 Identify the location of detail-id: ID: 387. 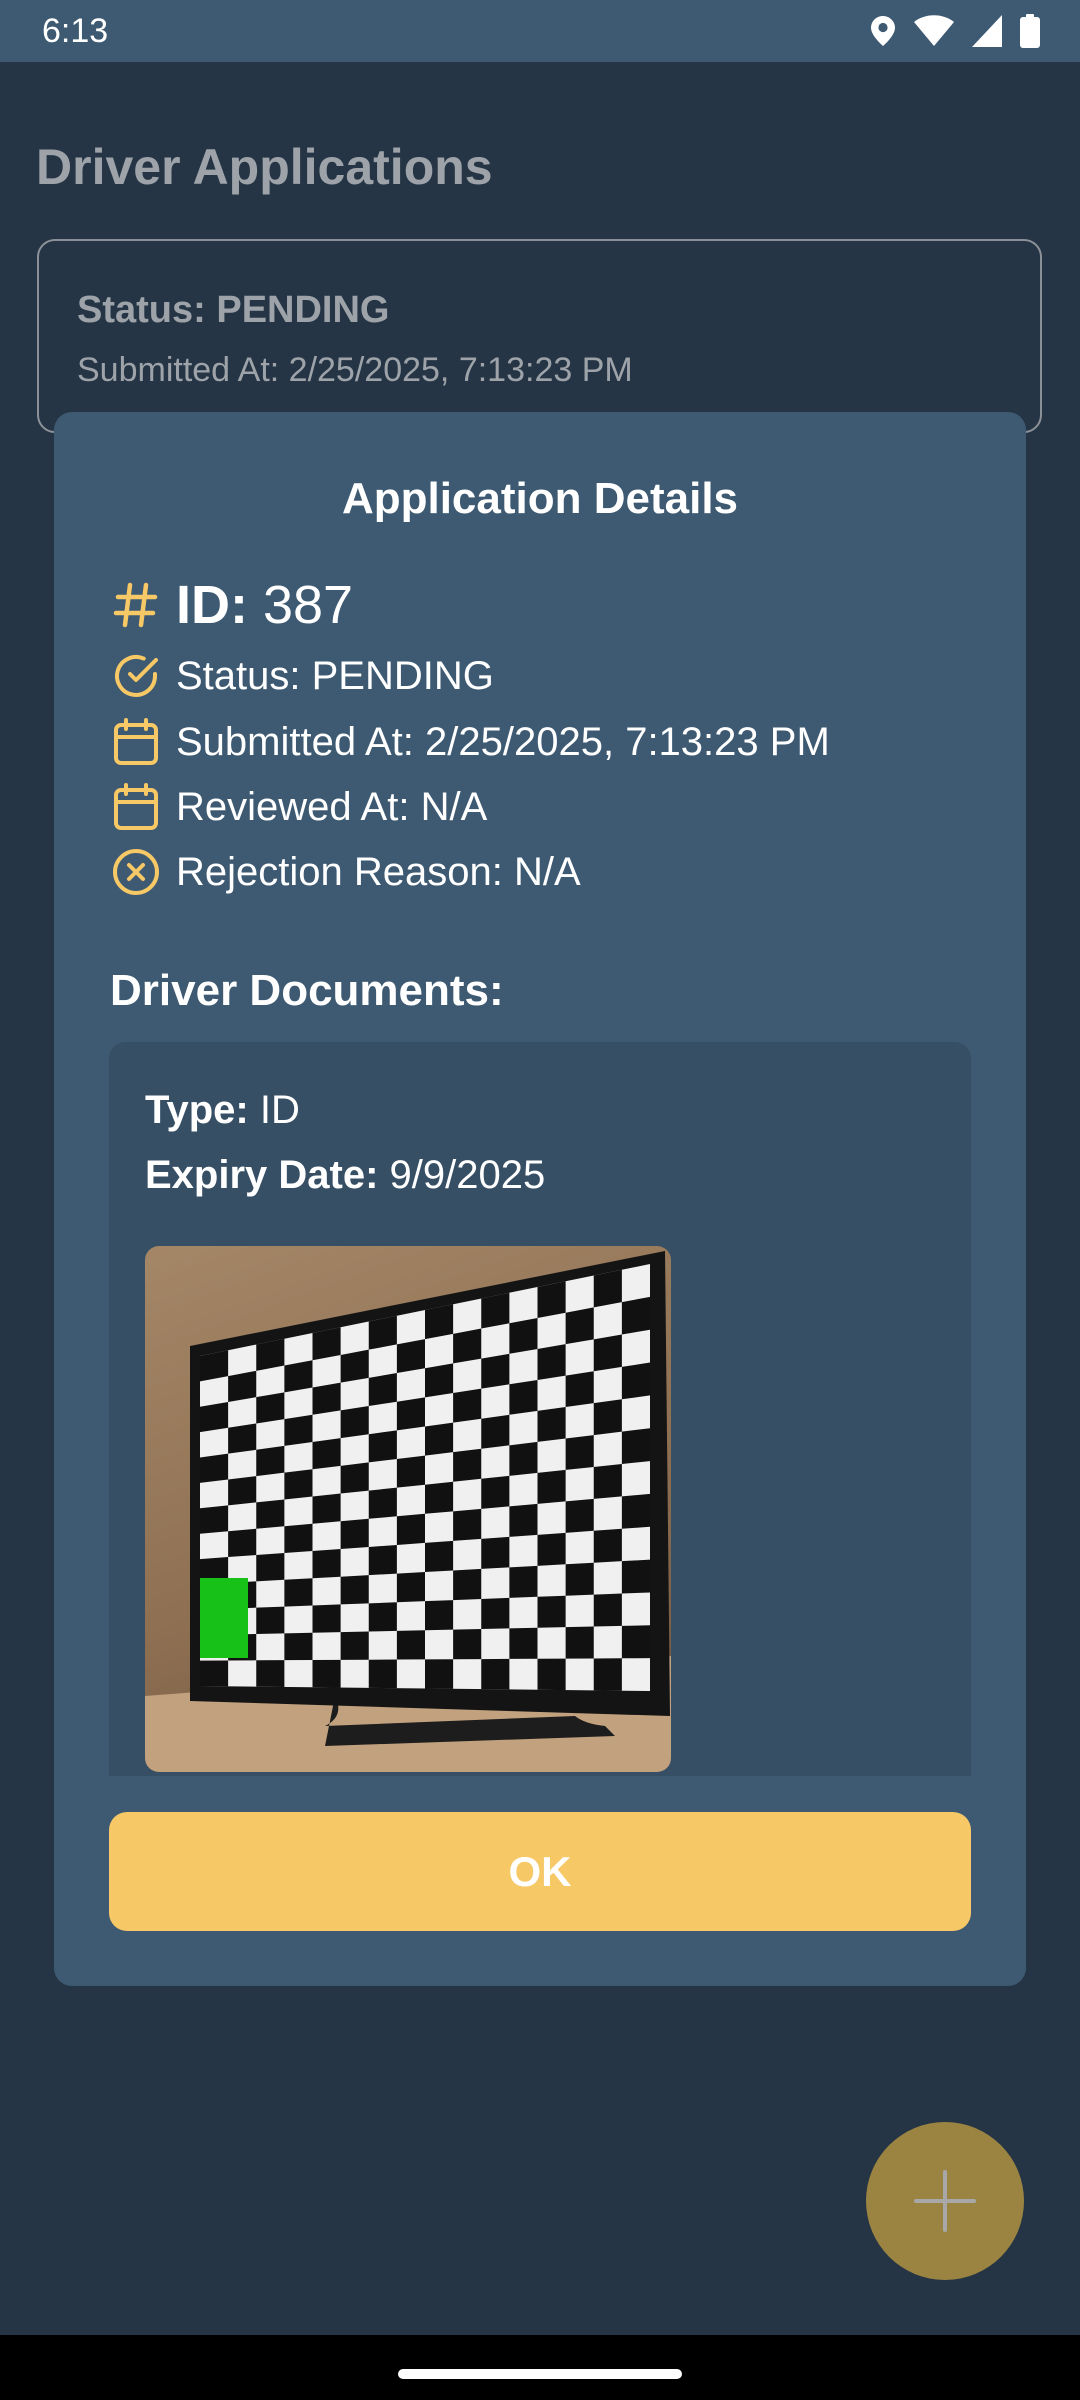
(264, 605).